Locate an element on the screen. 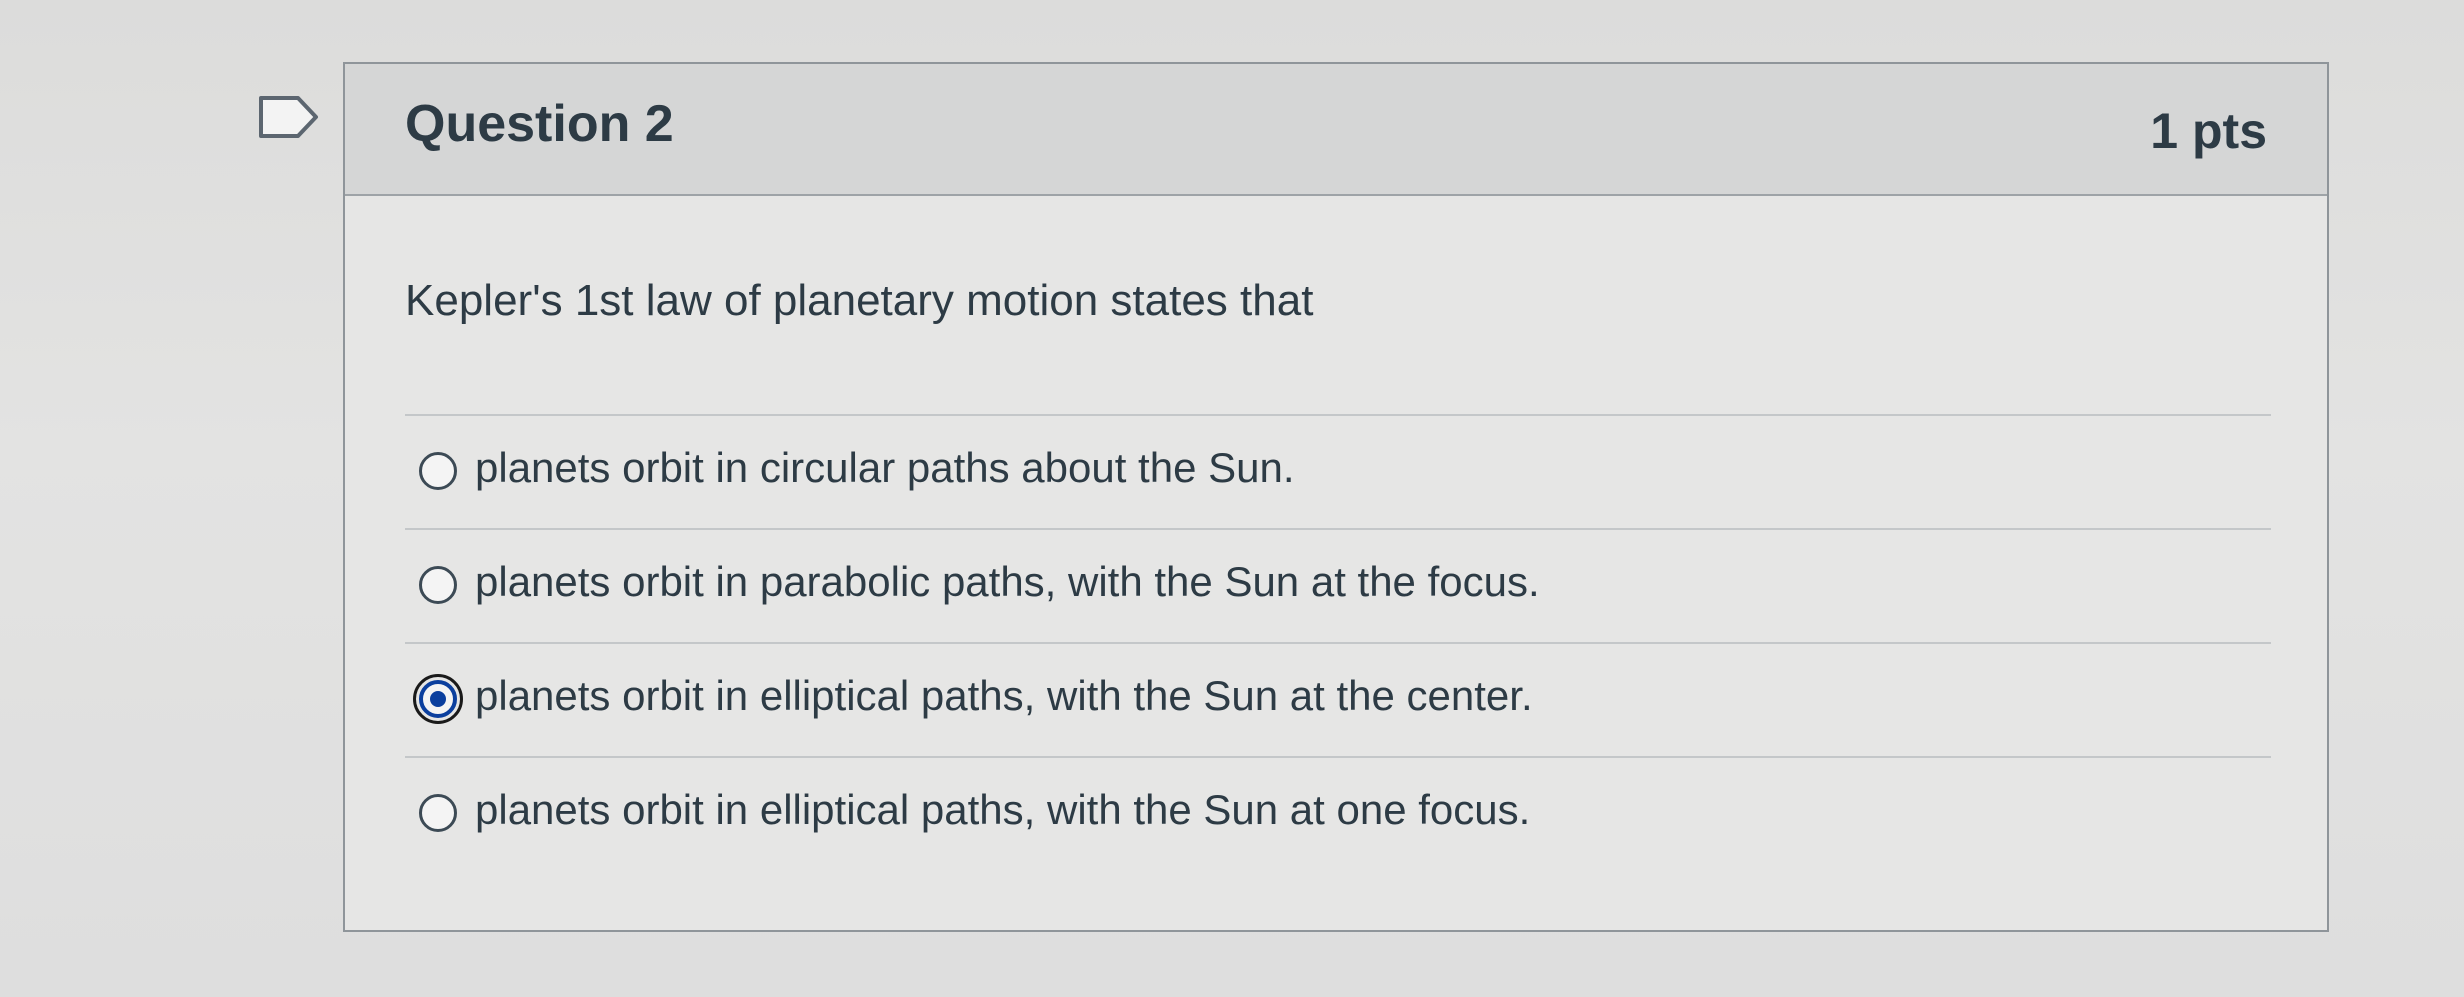 The image size is (2464, 997). question-title: Question 2 is located at coordinates (539, 124).